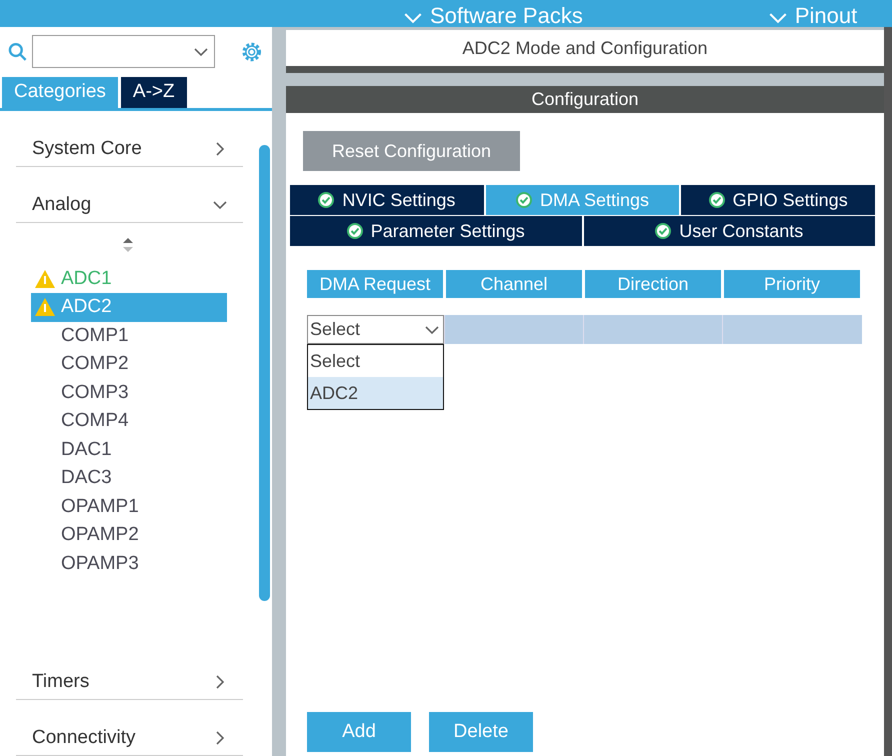  What do you see at coordinates (264, 373) in the screenshot?
I see `scrollbar-thumb` at bounding box center [264, 373].